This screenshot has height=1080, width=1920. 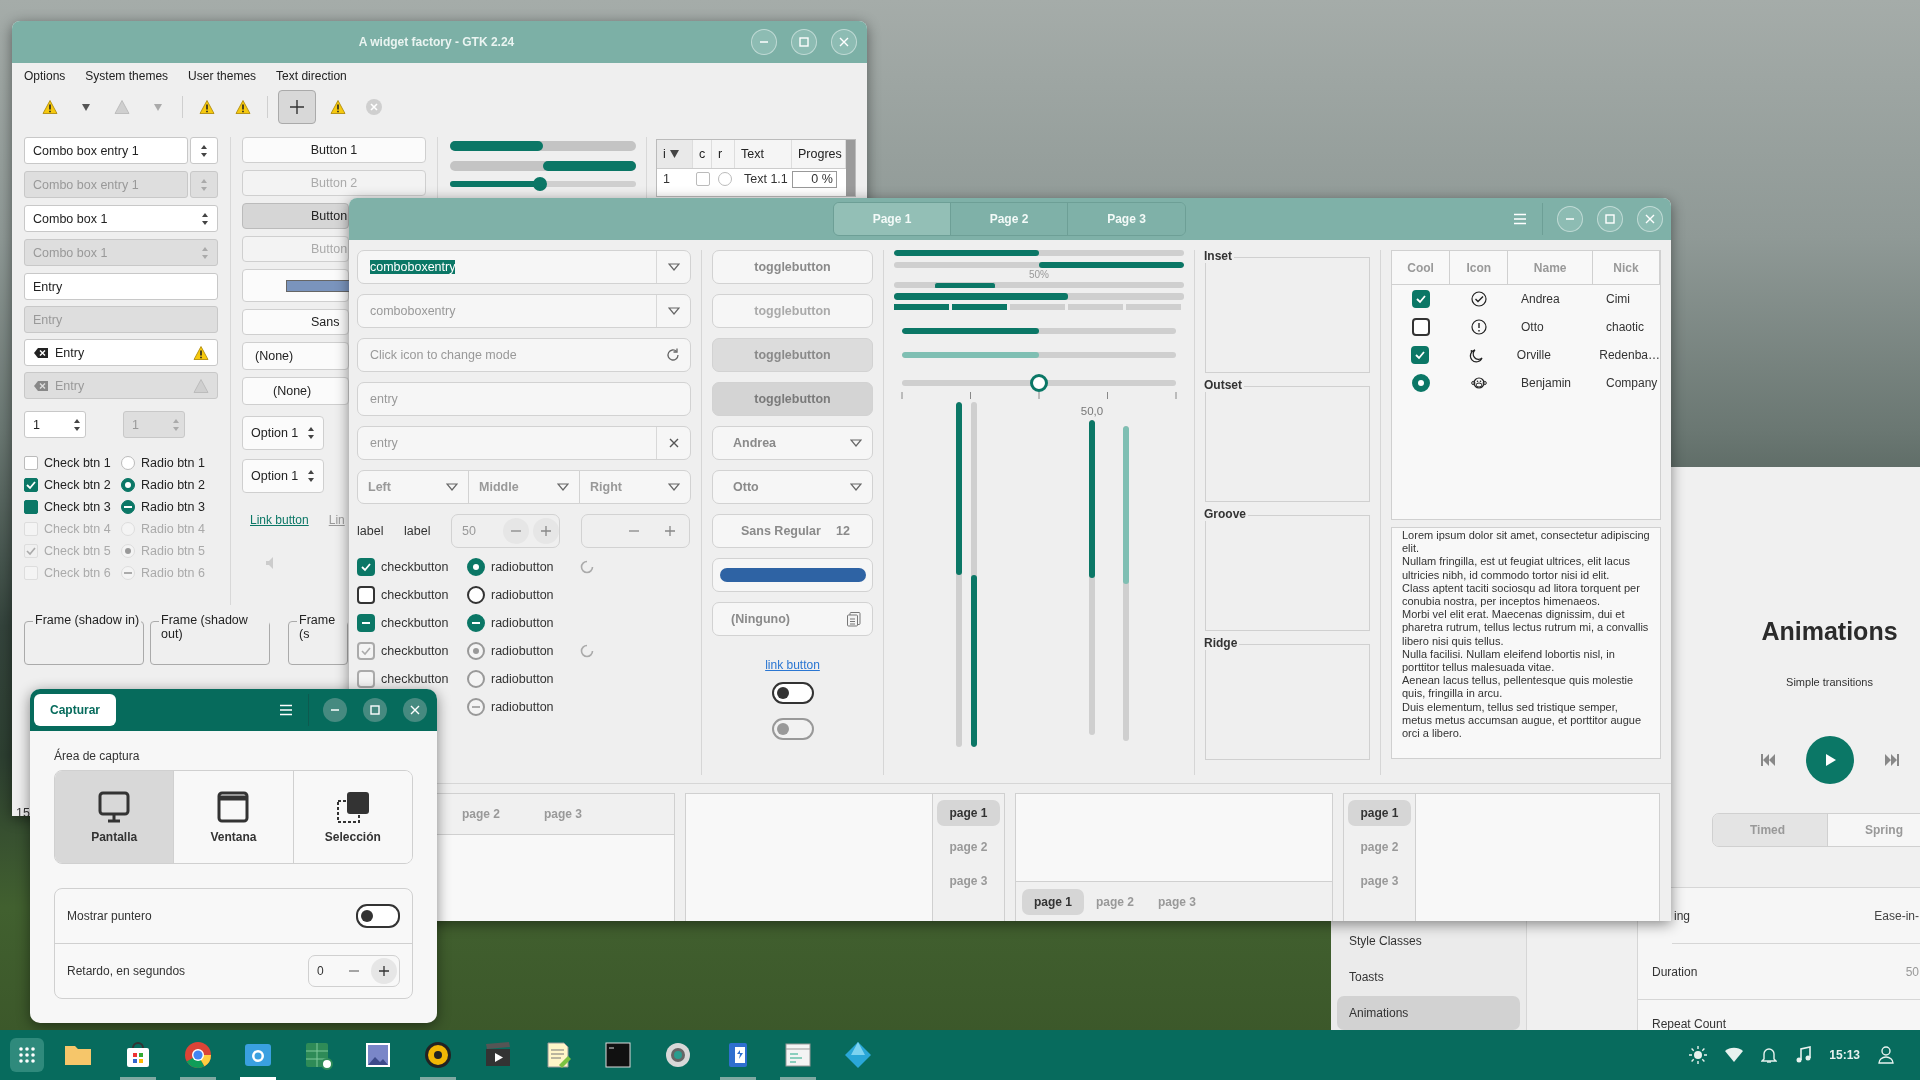 What do you see at coordinates (1767, 760) in the screenshot?
I see `skip-back-icon` at bounding box center [1767, 760].